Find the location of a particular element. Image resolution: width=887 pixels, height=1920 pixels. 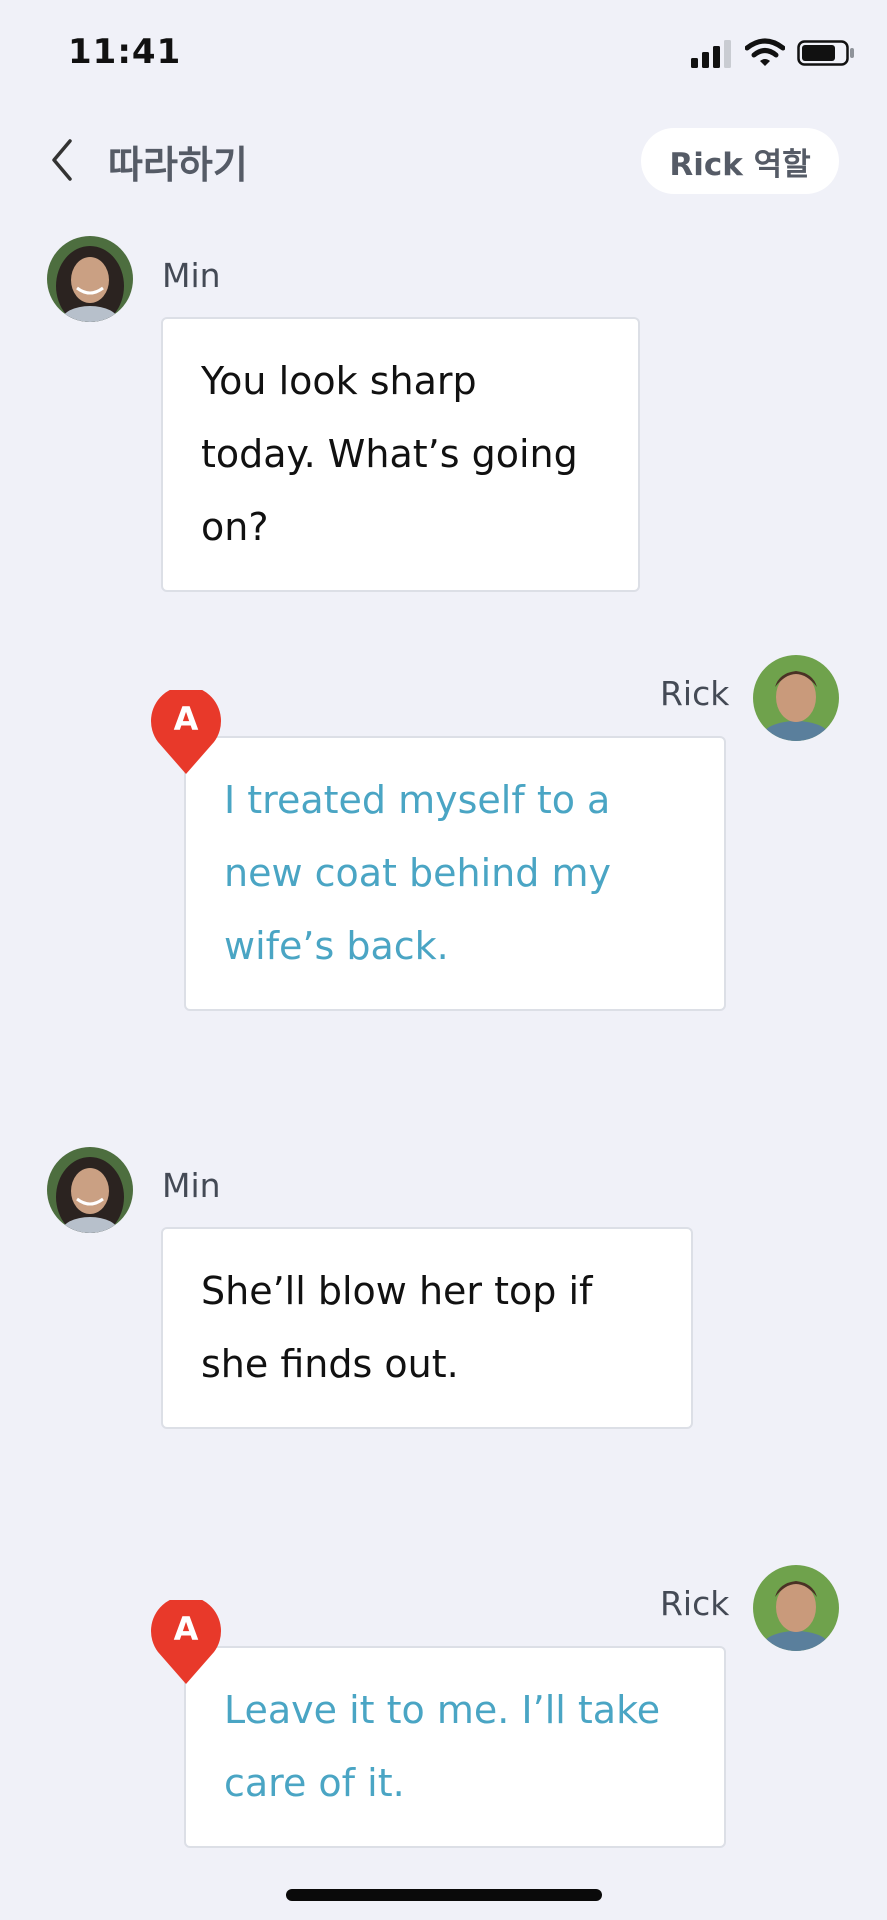

wifi-icon is located at coordinates (765, 52).